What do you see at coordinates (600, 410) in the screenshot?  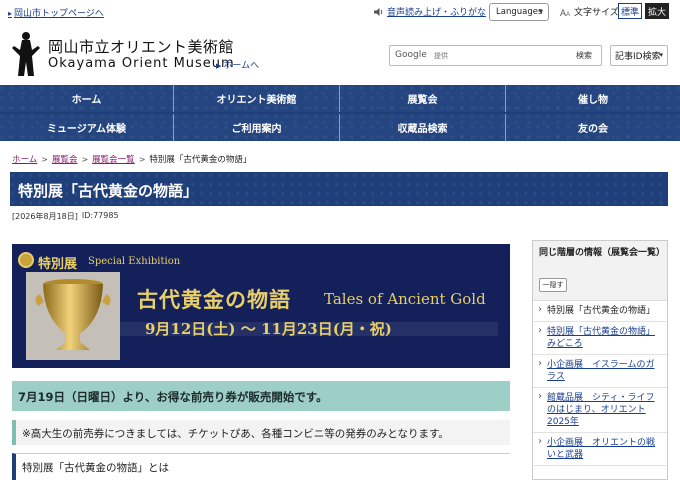 I see `sidebar-item-city-life: 館蔵品展 シティ・ライフのはじまり、オリエント 2025年` at bounding box center [600, 410].